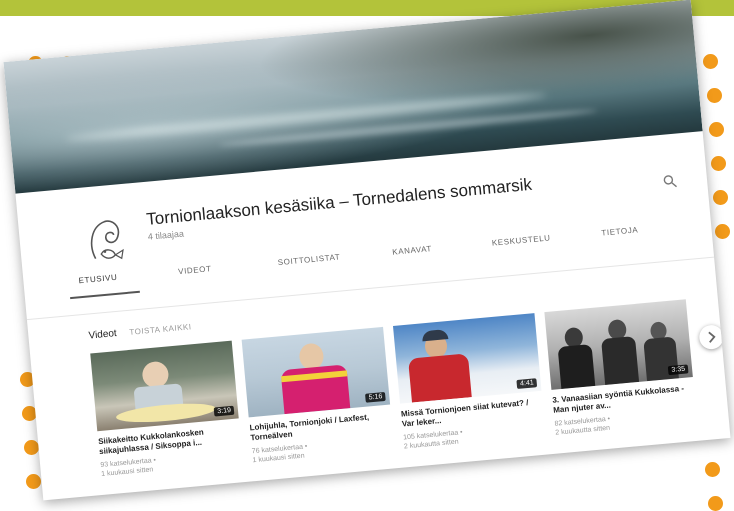  Describe the element at coordinates (408, 127) in the screenshot. I see `banner-water-mist` at that location.